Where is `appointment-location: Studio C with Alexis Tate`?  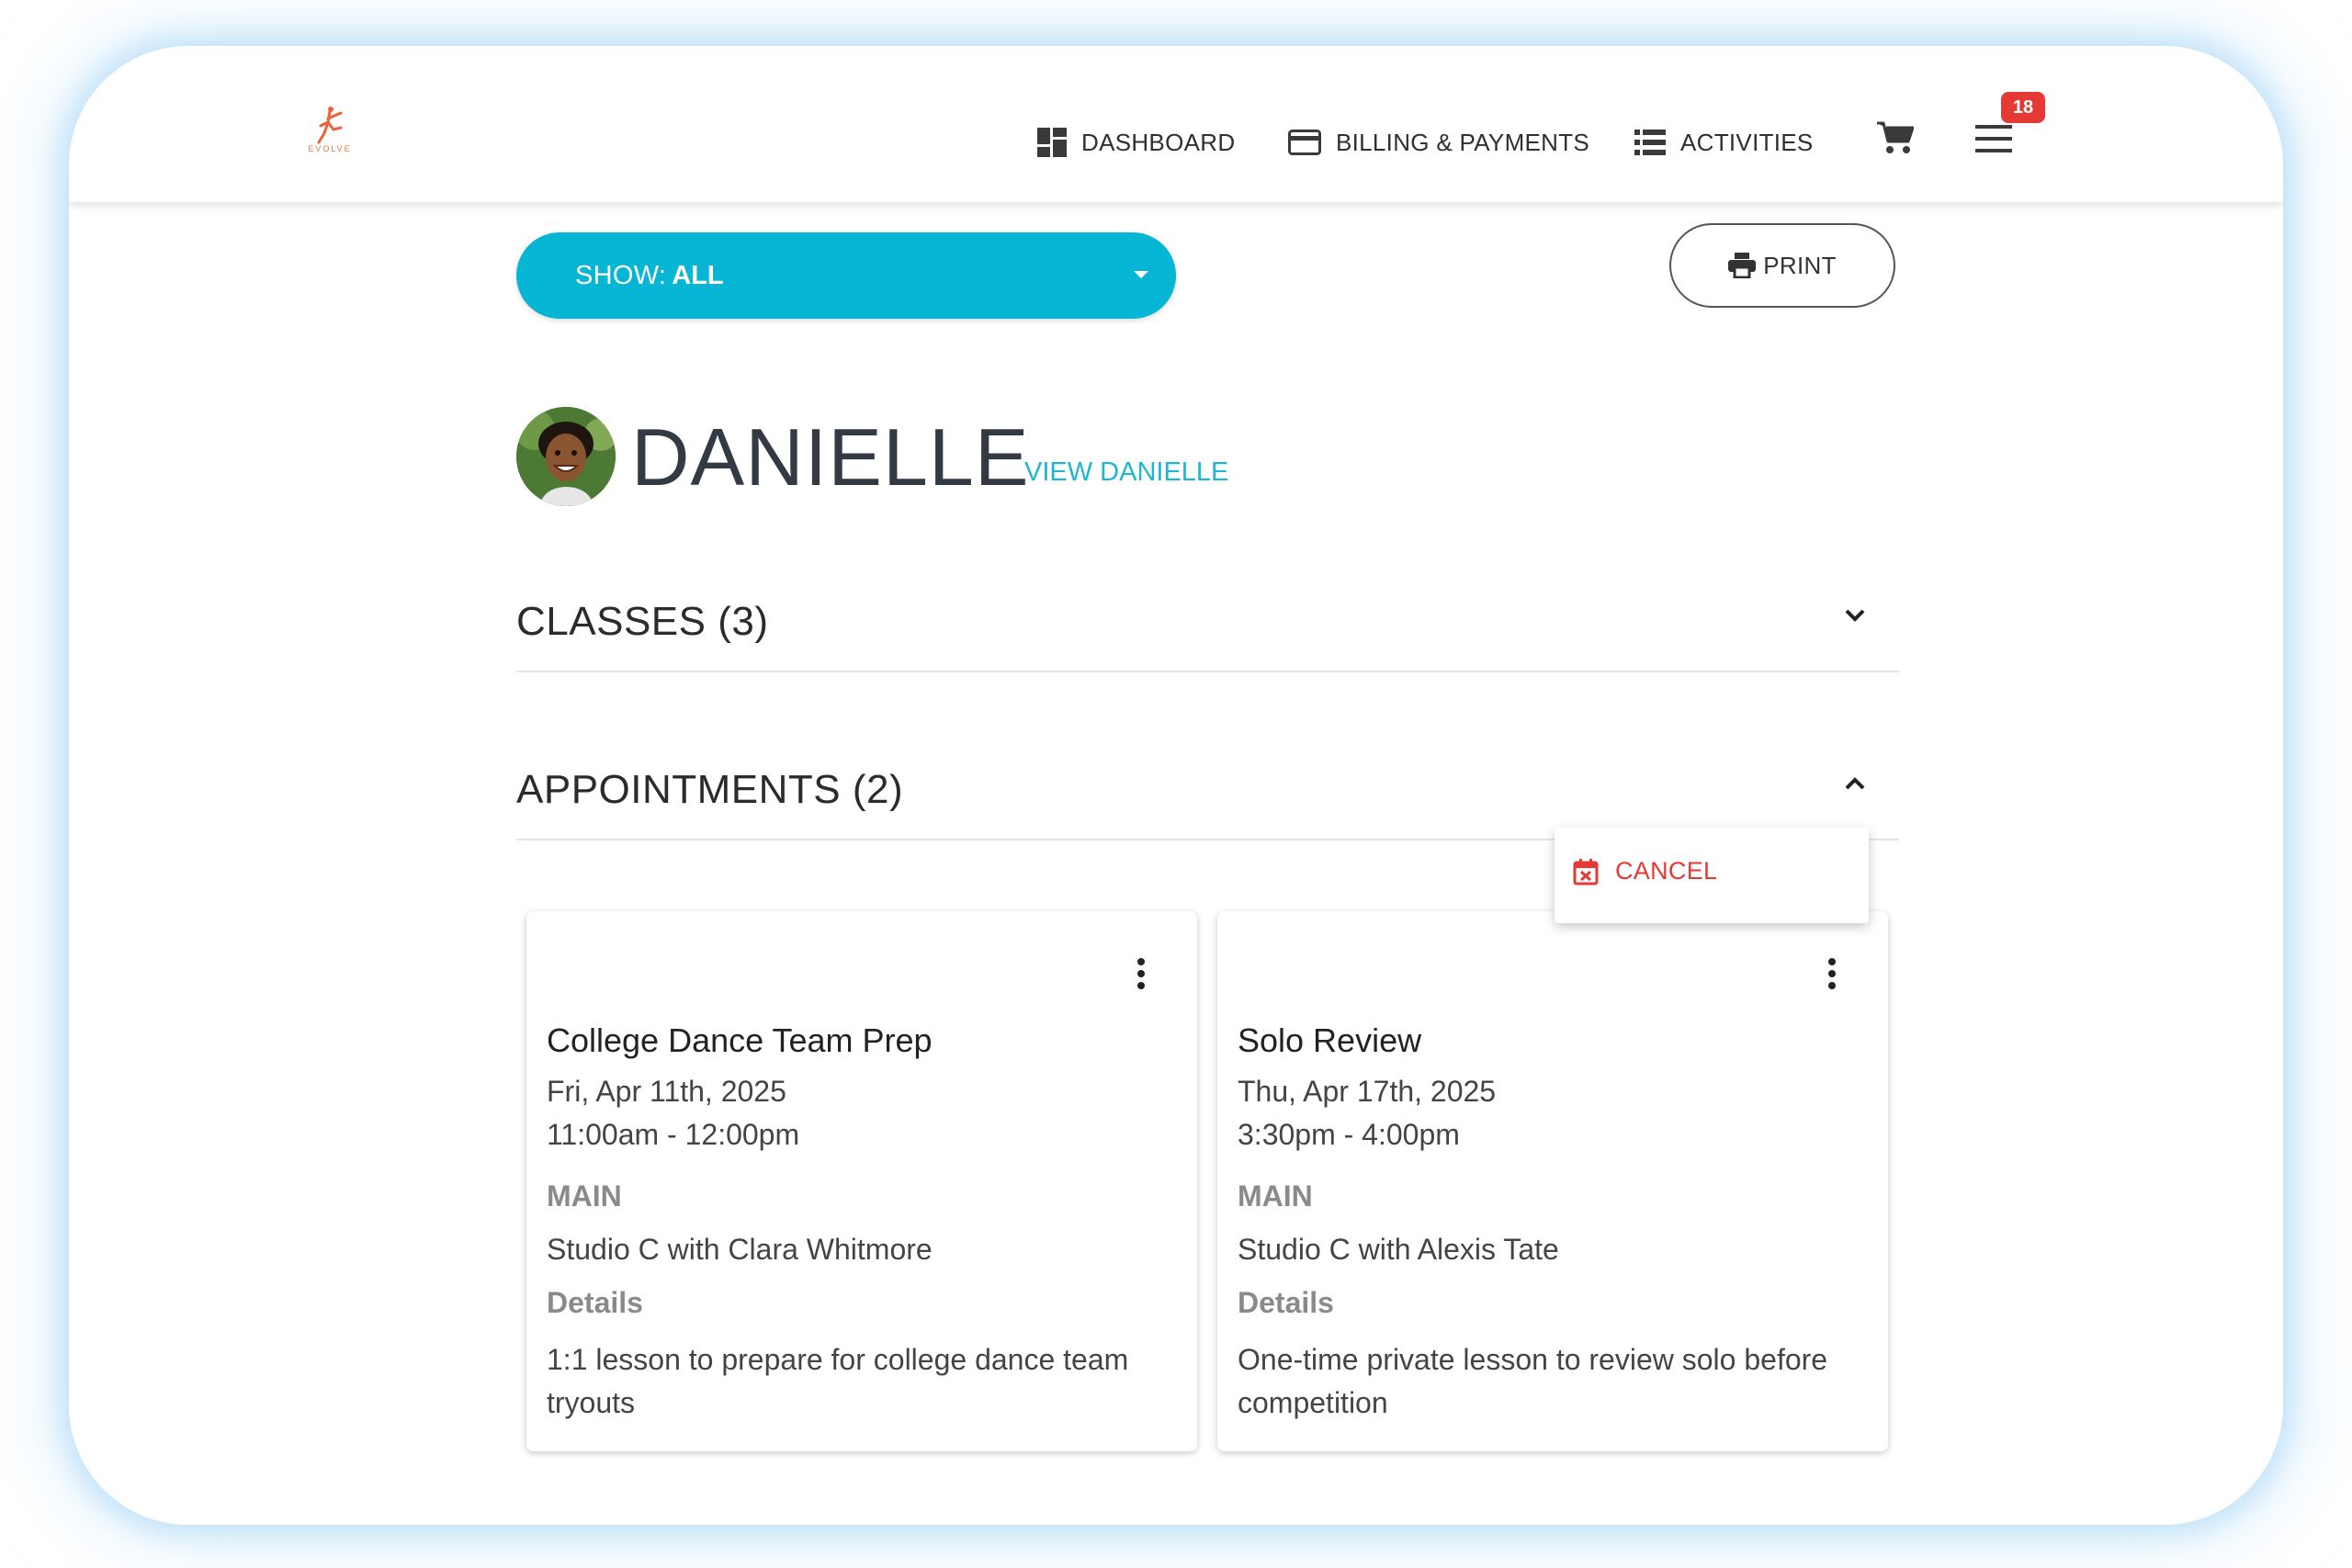
appointment-location: Studio C with Alexis Tate is located at coordinates (1398, 1249).